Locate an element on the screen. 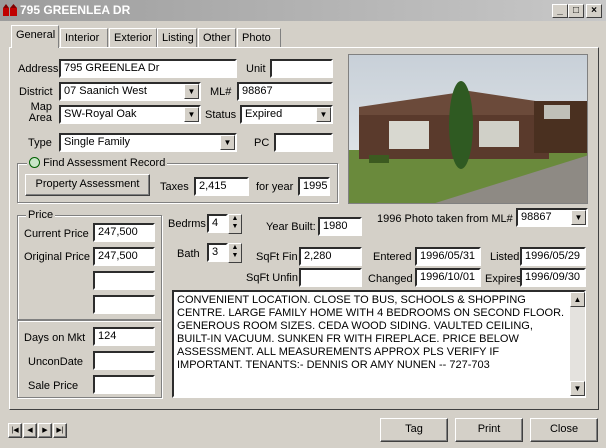  tab-listing: Listing is located at coordinates (177, 38).